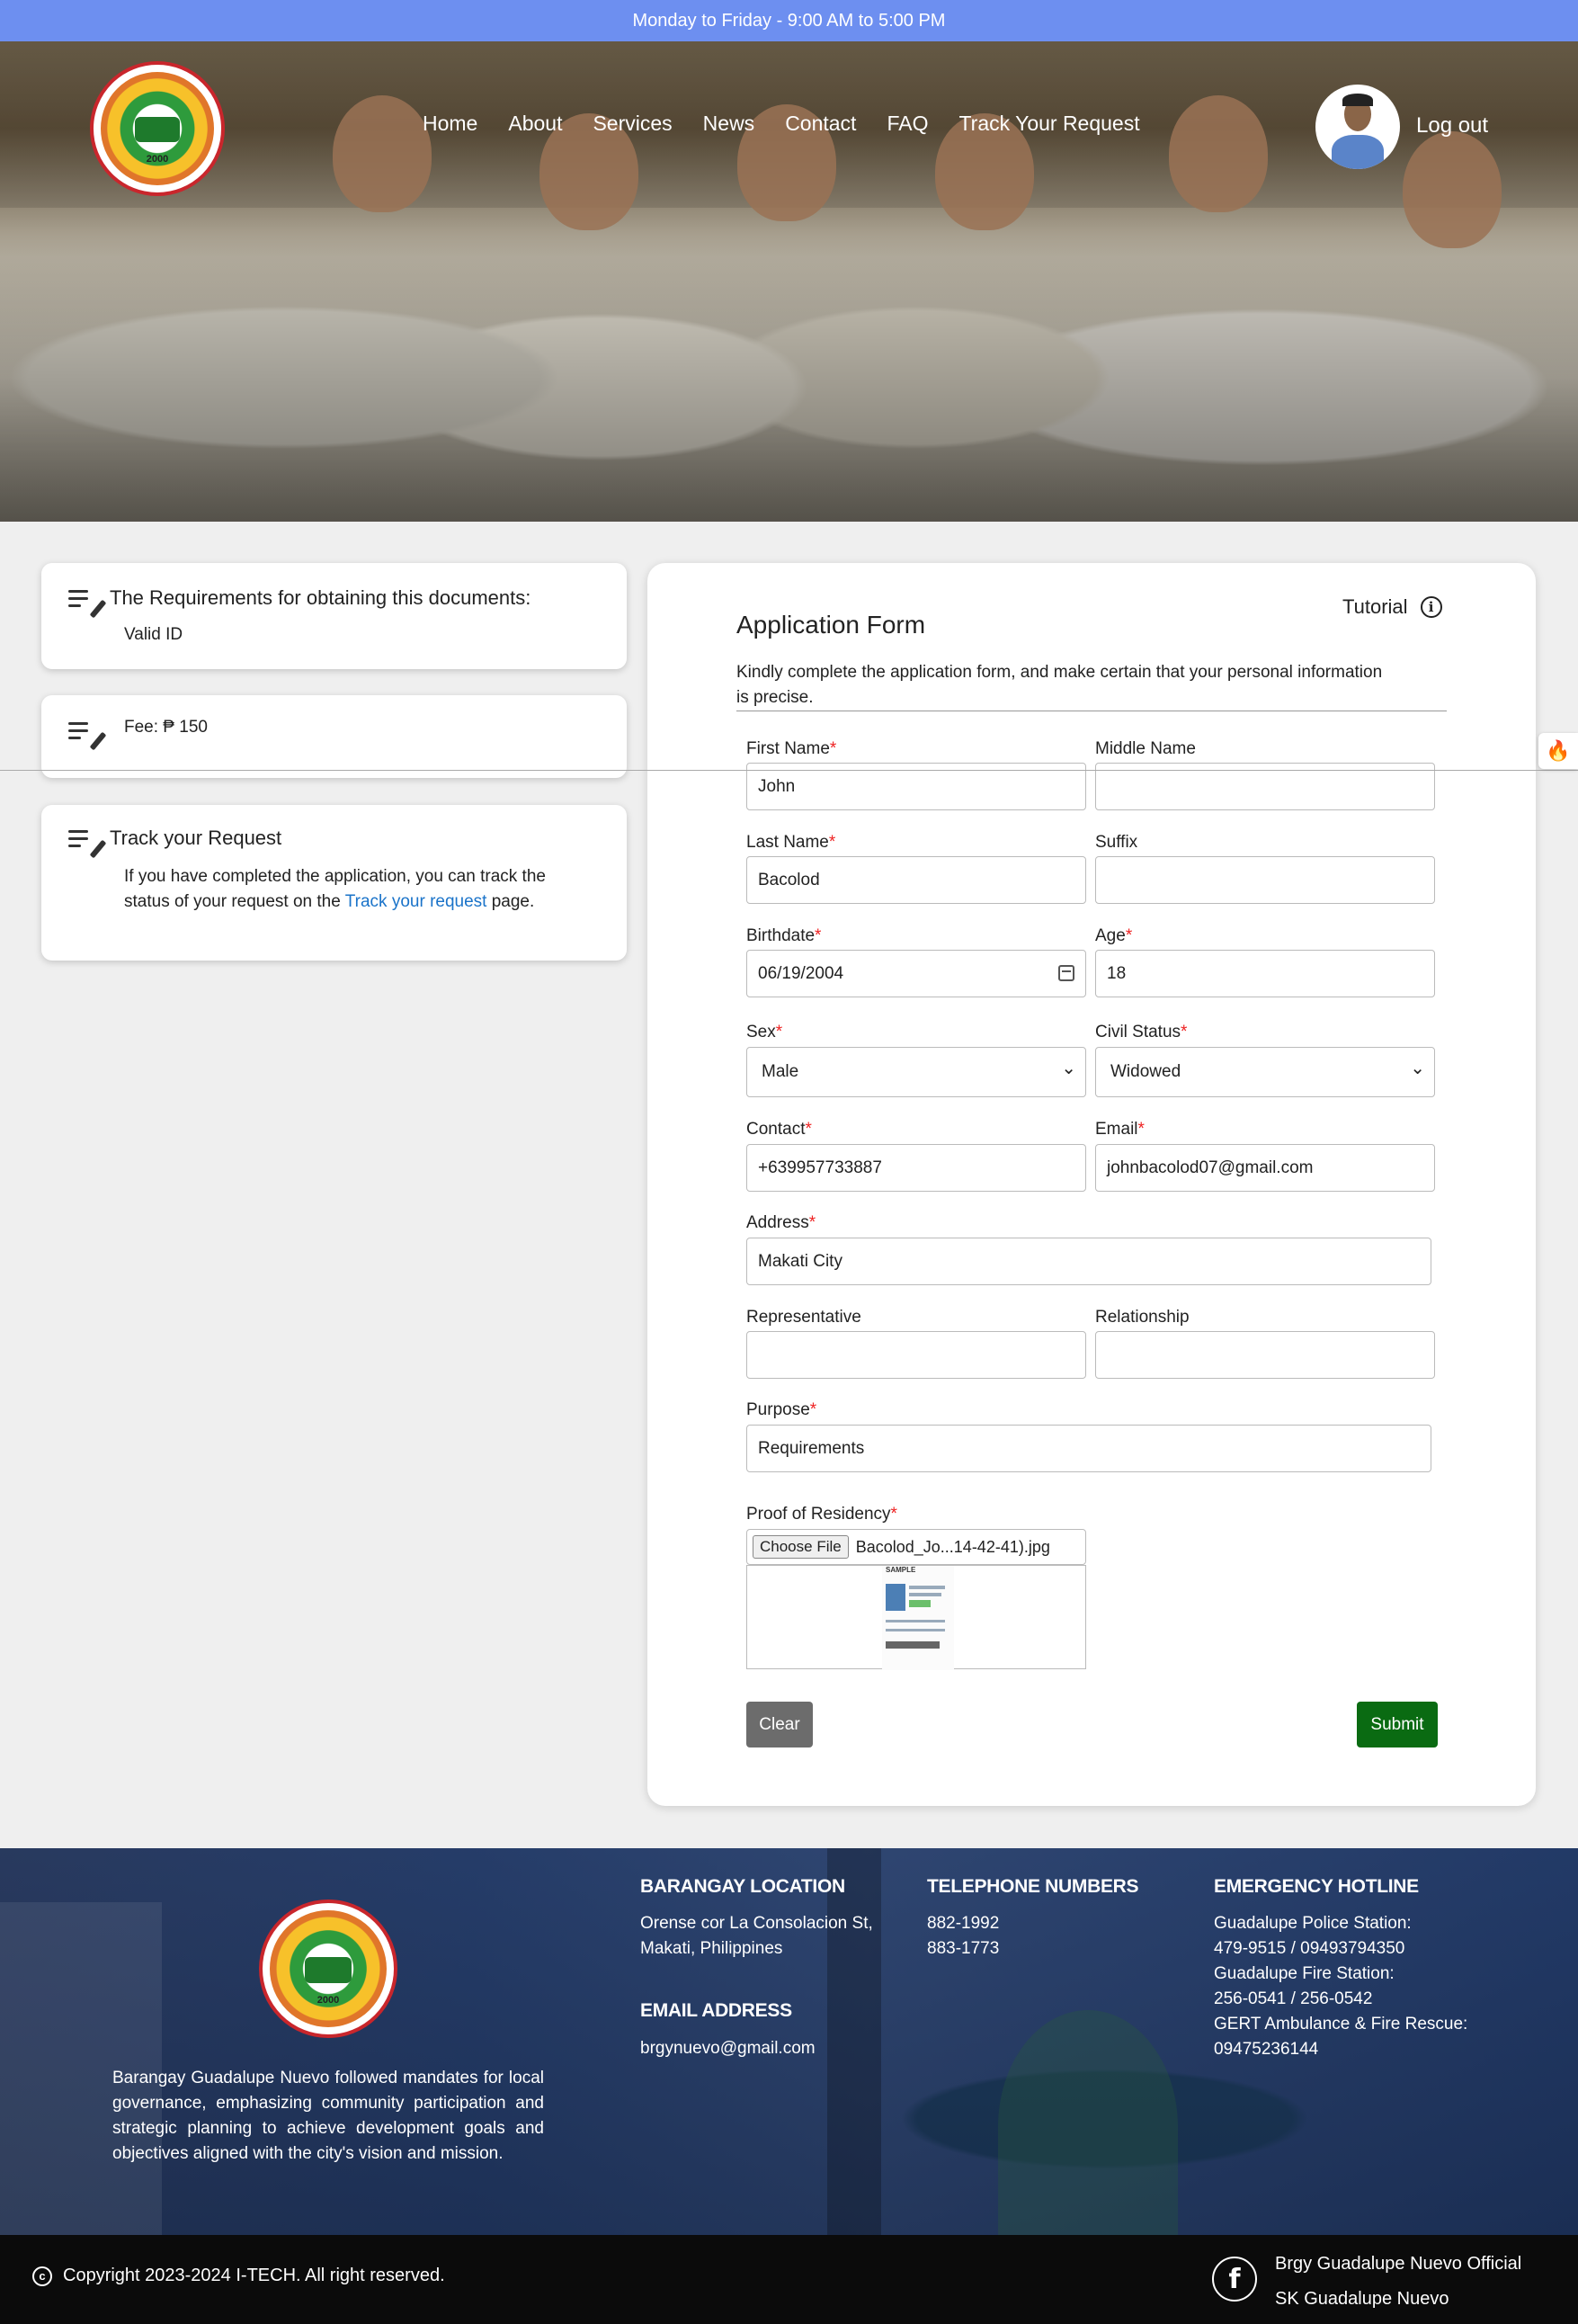 Image resolution: width=1578 pixels, height=2324 pixels. Describe the element at coordinates (916, 1072) in the screenshot. I see `sex-select: Male` at that location.